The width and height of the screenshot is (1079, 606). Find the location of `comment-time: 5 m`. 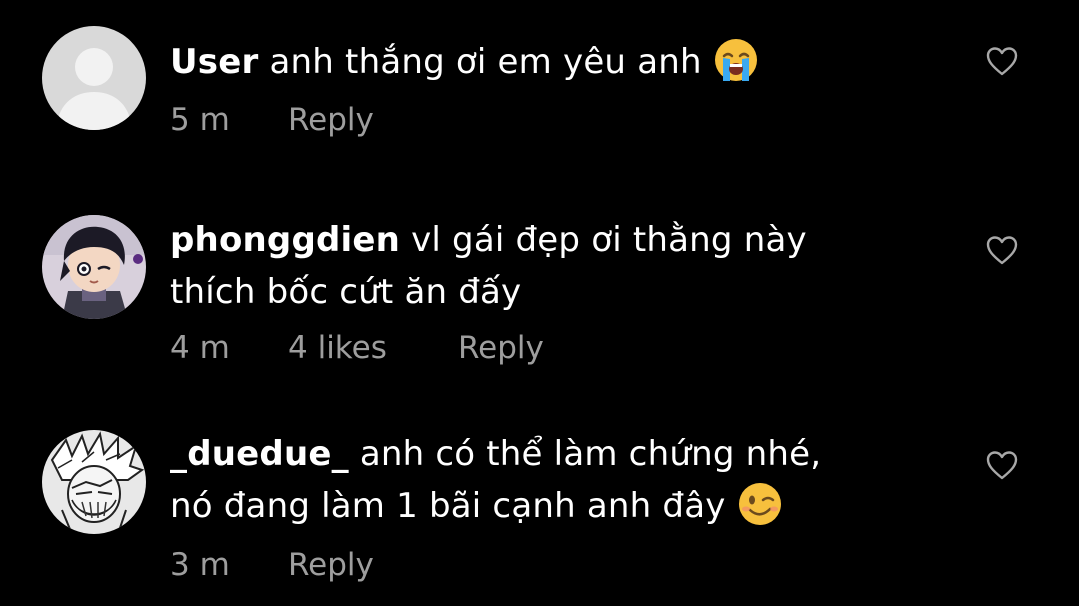

comment-time: 5 m is located at coordinates (200, 120).